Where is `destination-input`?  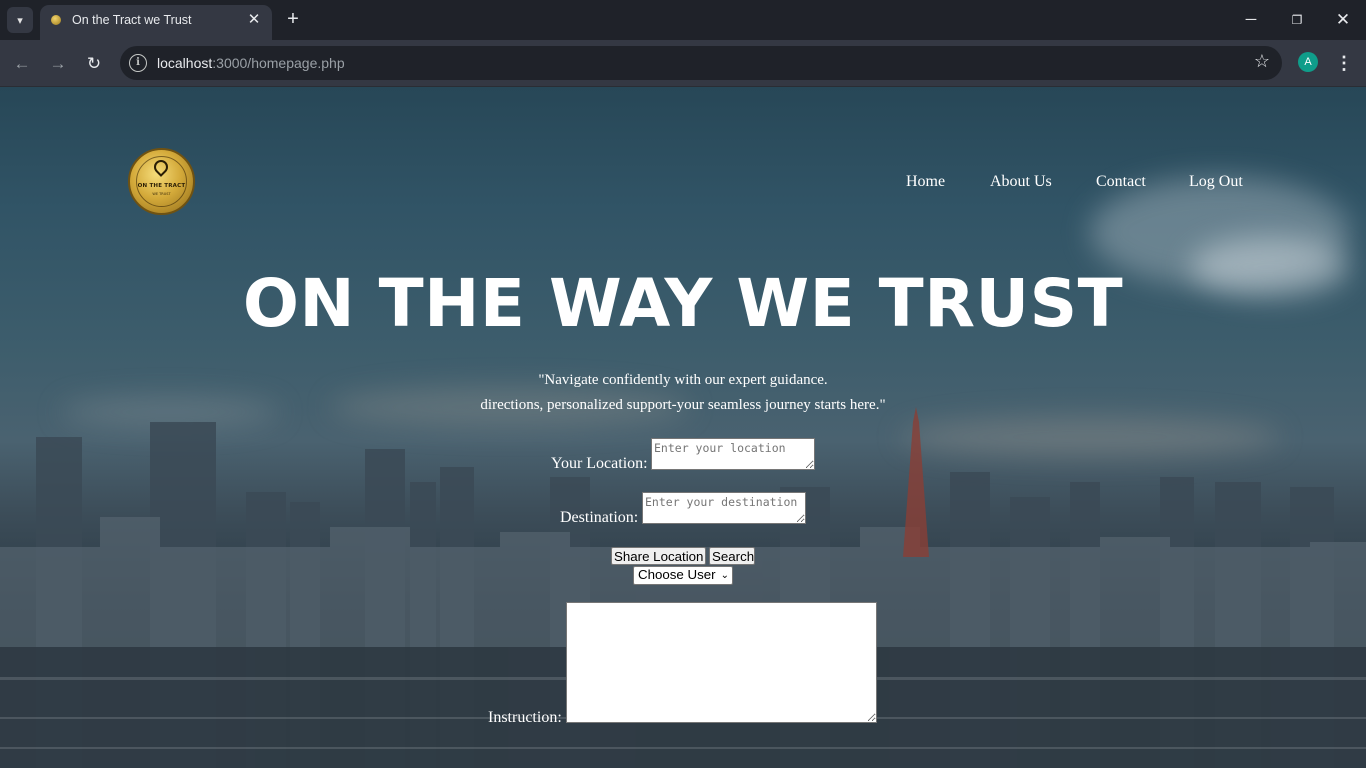 destination-input is located at coordinates (724, 508).